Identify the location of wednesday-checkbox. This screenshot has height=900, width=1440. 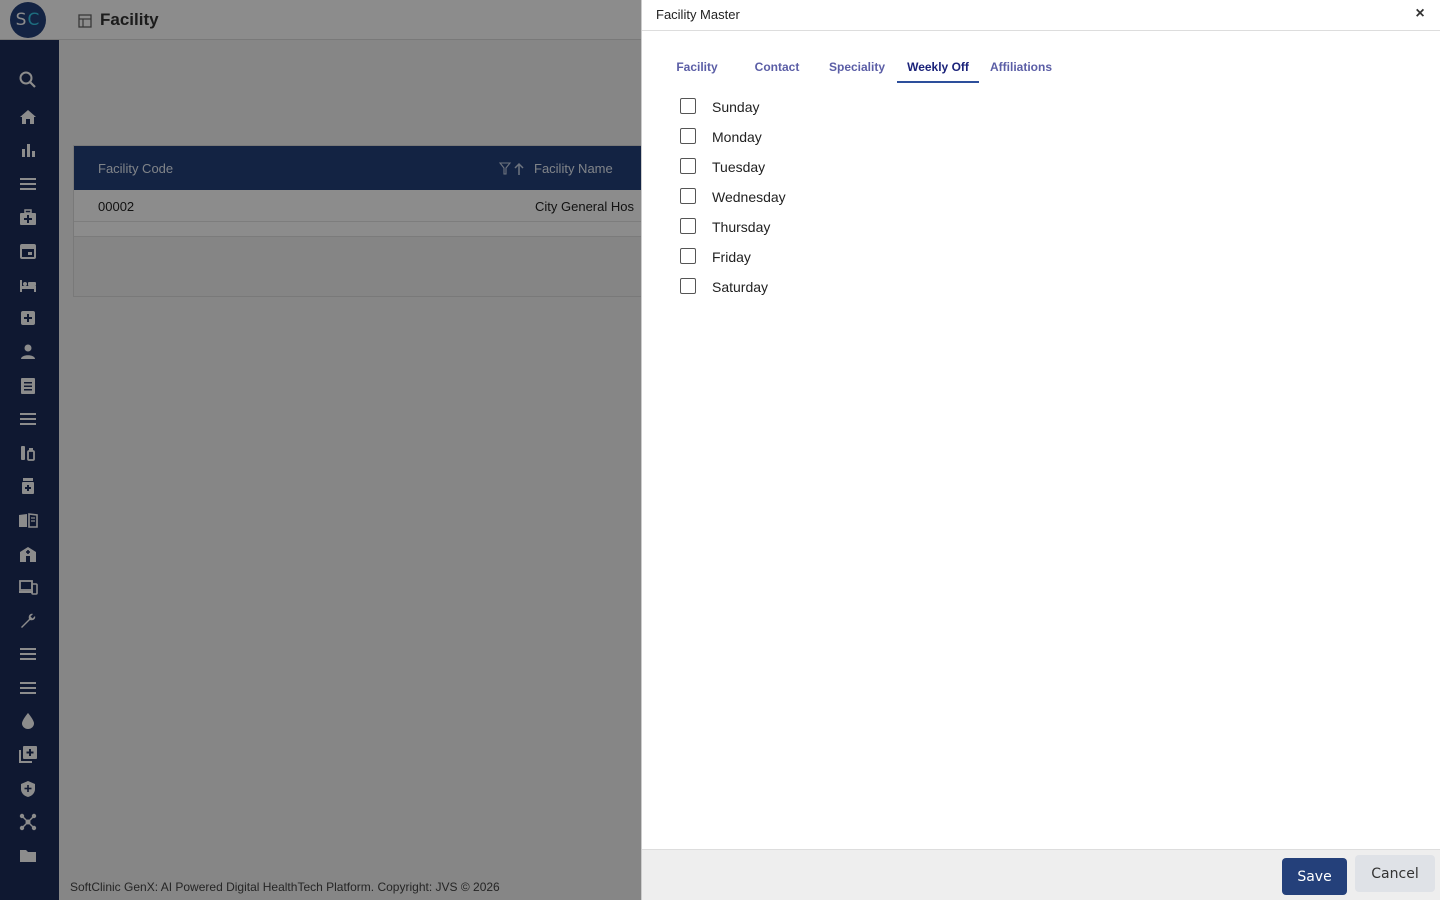
(688, 196).